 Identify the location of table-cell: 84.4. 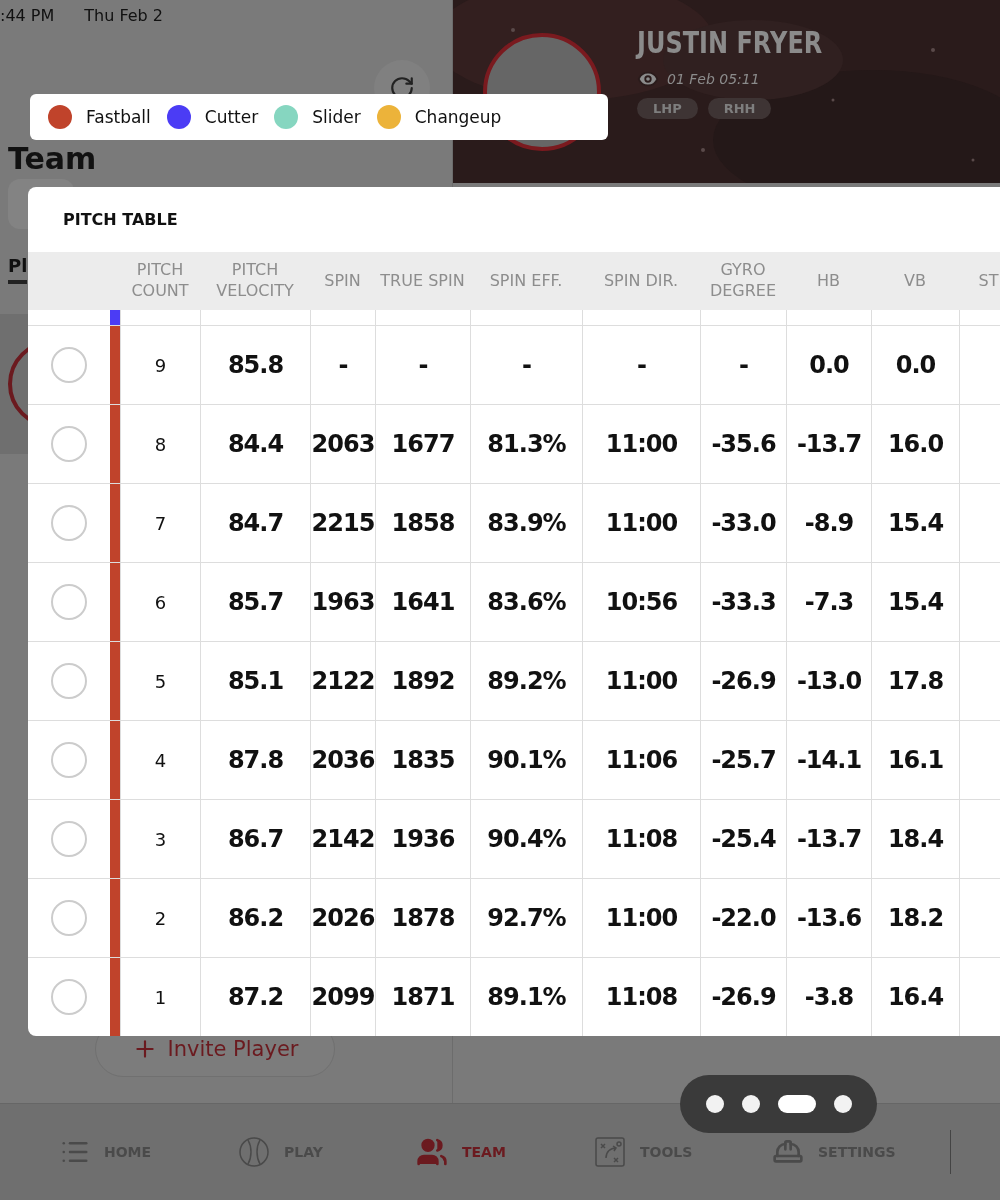
(255, 444).